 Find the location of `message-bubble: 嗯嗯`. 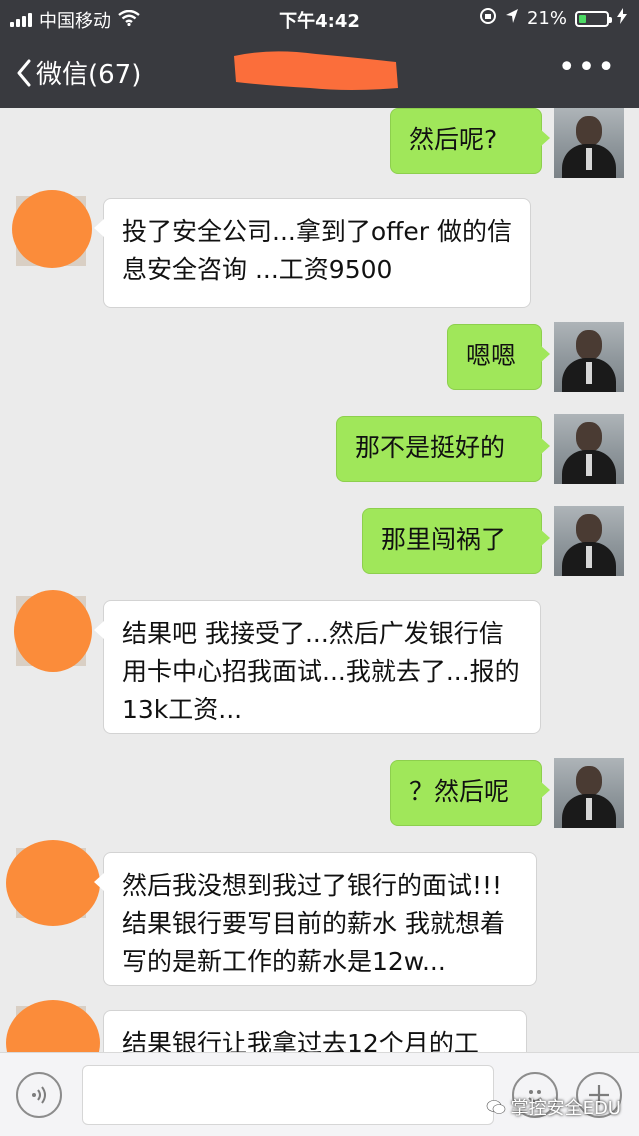

message-bubble: 嗯嗯 is located at coordinates (498, 357).